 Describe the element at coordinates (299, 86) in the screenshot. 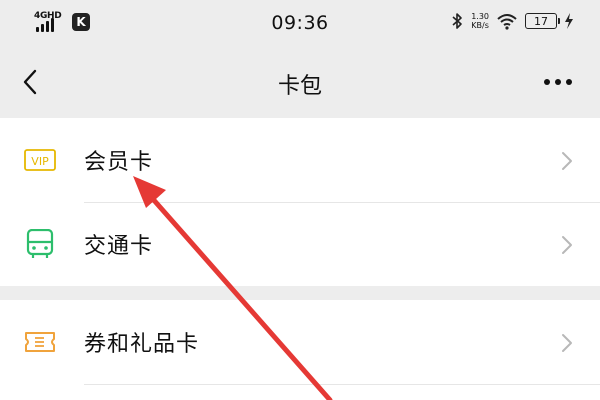

I see `page-title: 卡包` at that location.